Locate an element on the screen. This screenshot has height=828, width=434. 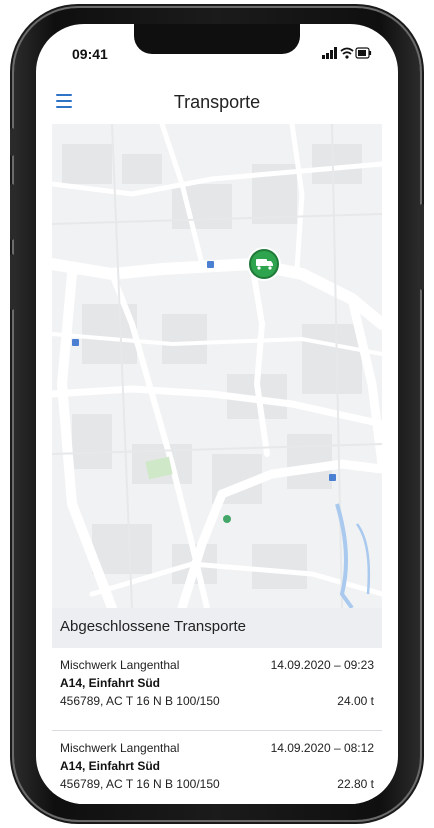
volume-up-button is located at coordinates (12, 212).